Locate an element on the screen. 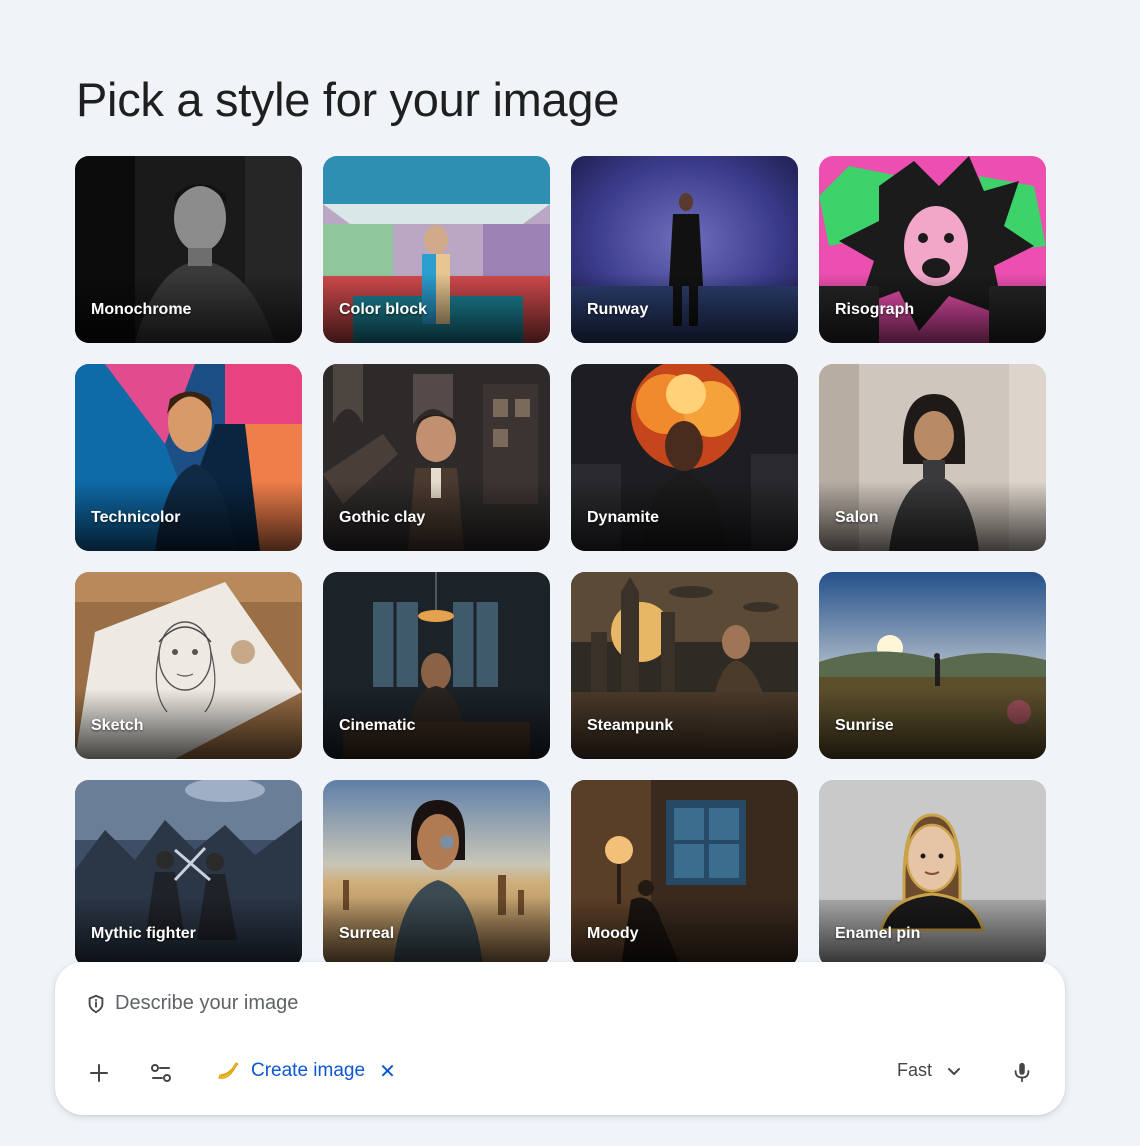 This screenshot has height=1146, width=1140. plus-icon is located at coordinates (99, 1073).